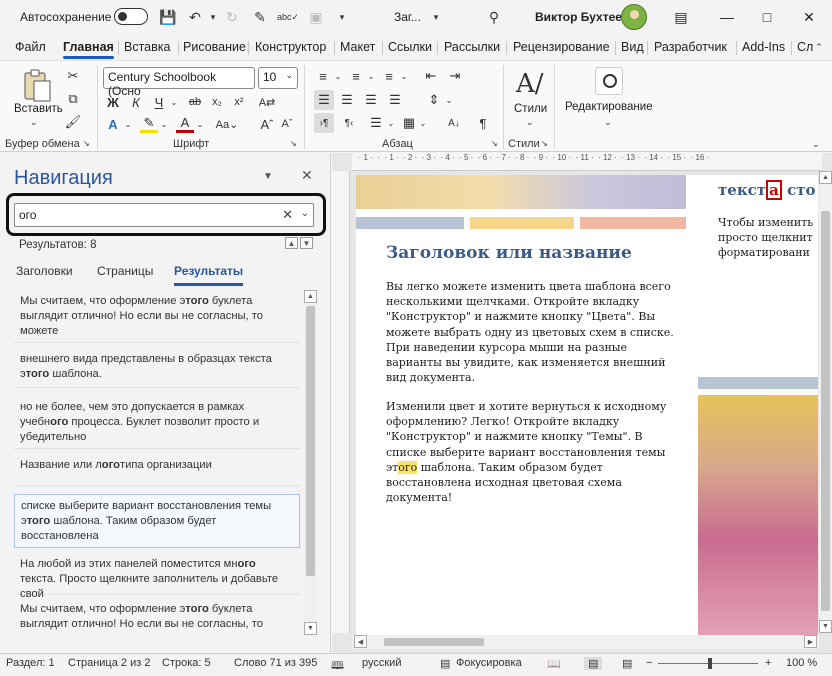  I want to click on styles-button-label: Стили, so click(530, 109).